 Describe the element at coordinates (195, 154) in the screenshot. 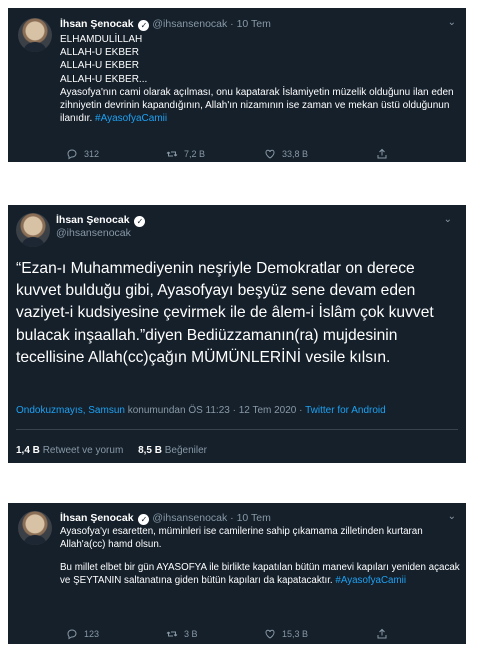

I see `retweet-count: 7,2 B` at that location.